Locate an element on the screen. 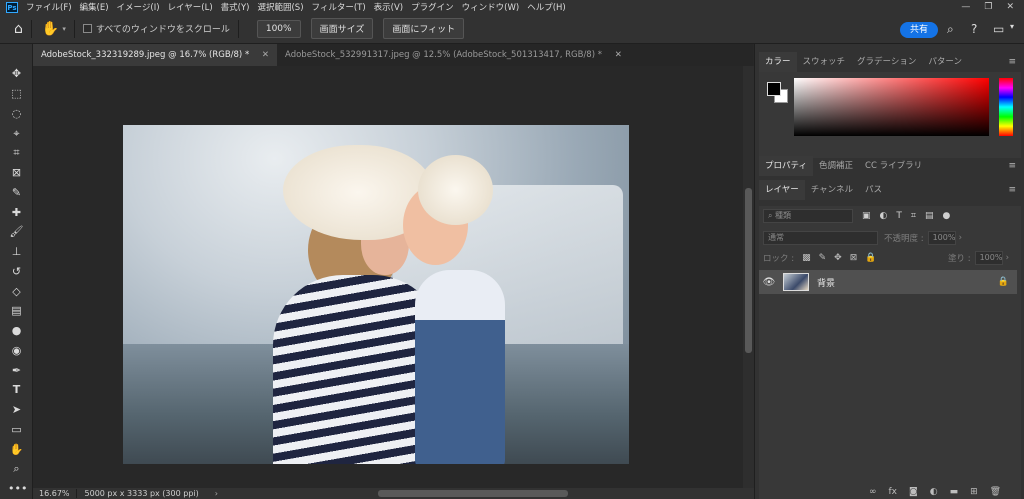  lasso-tool-icon: ◌ is located at coordinates (16, 114).